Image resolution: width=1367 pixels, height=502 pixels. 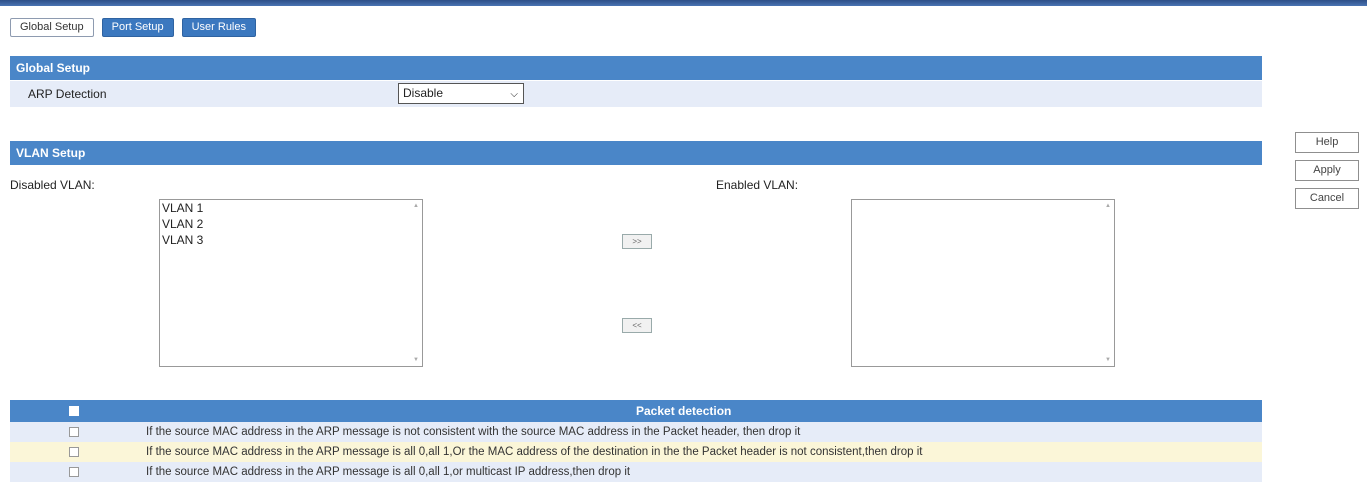 What do you see at coordinates (637, 241) in the screenshot?
I see `move-right-button: >>` at bounding box center [637, 241].